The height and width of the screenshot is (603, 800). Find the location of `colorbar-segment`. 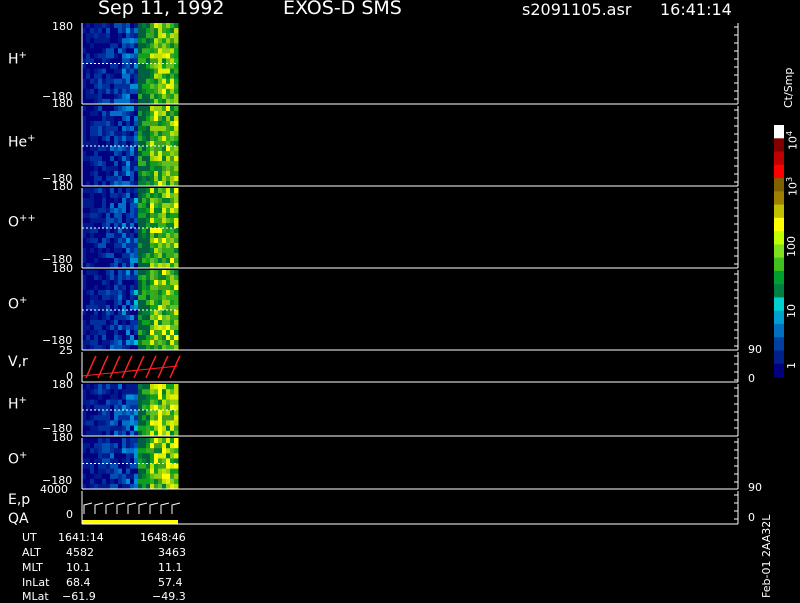

colorbar-segment is located at coordinates (779, 158).